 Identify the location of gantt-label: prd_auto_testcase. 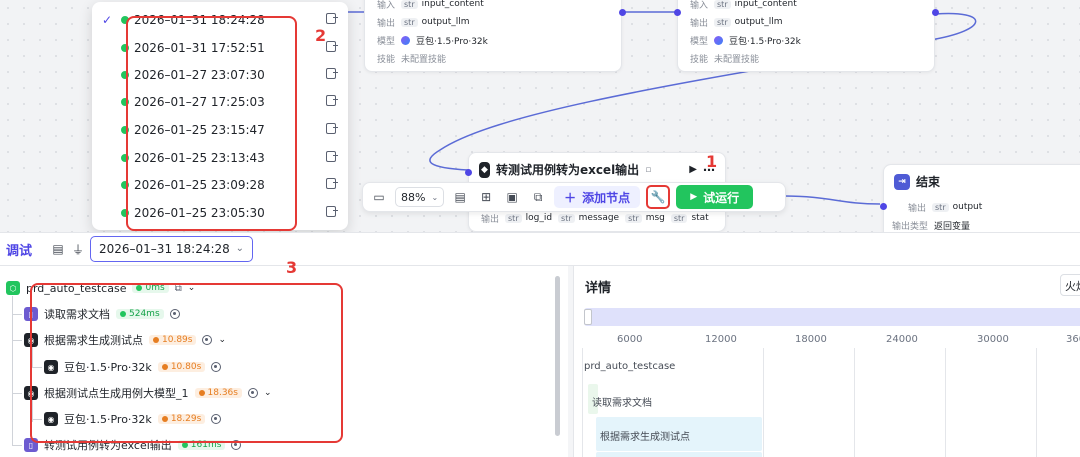
(630, 366).